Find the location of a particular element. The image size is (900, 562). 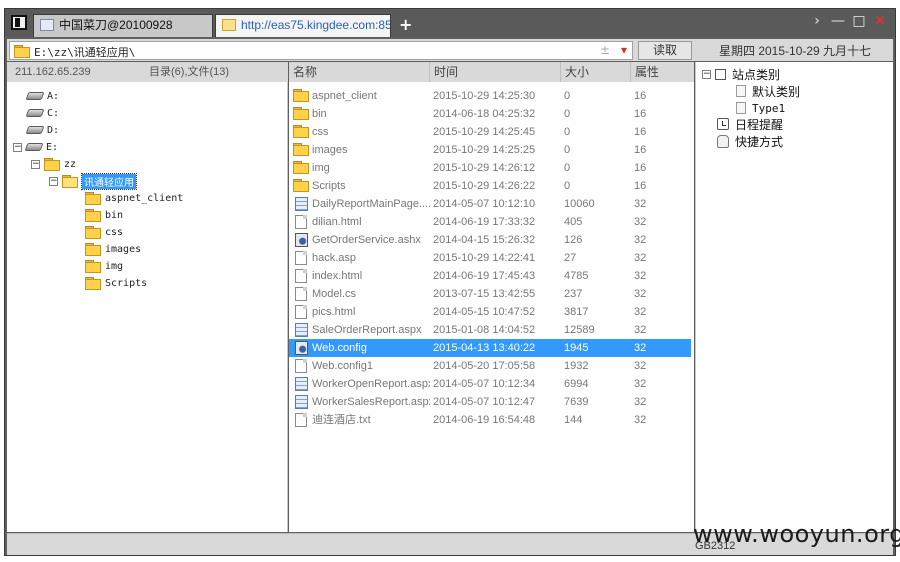

tree-item-drive-c: C: is located at coordinates (42, 113).